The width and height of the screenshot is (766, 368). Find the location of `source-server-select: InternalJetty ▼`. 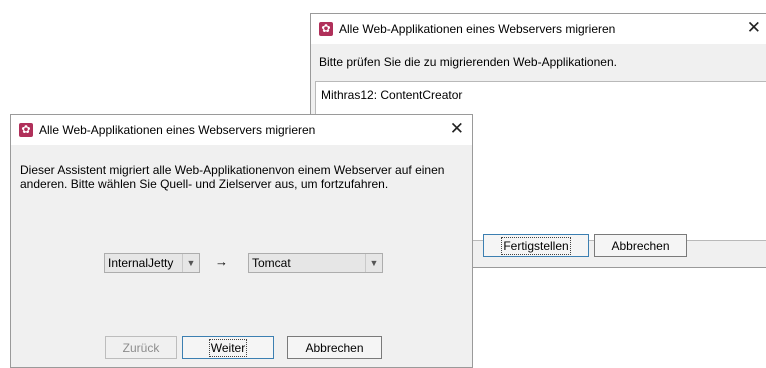

source-server-select: InternalJetty ▼ is located at coordinates (152, 263).